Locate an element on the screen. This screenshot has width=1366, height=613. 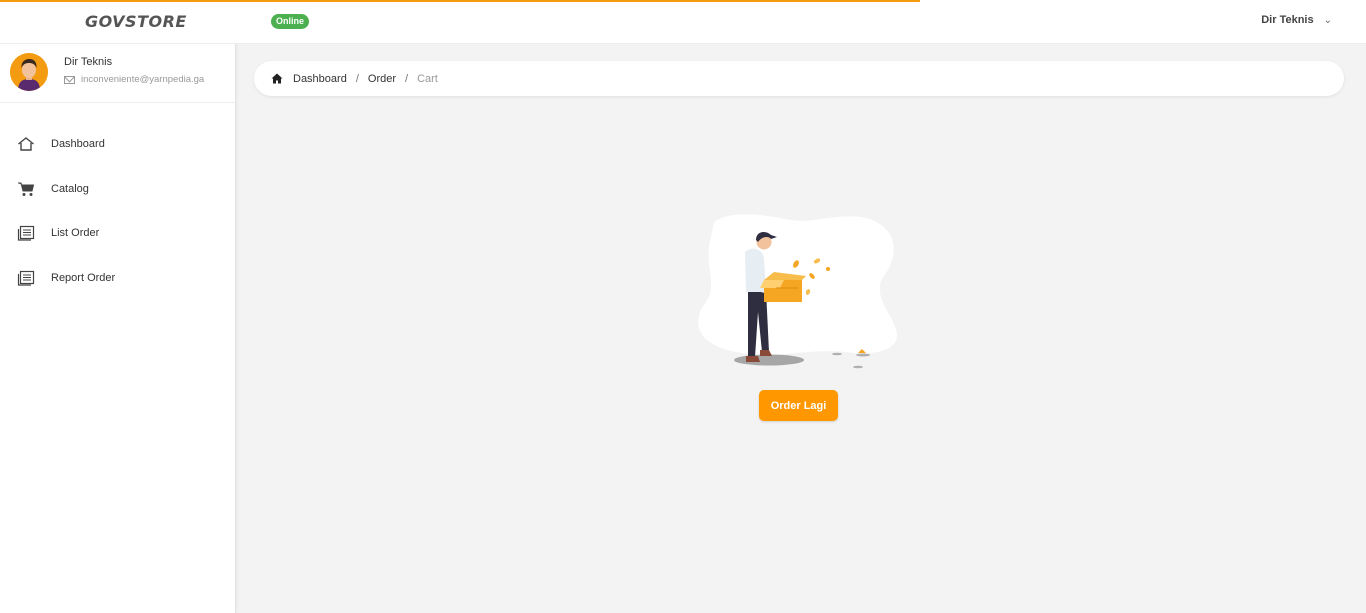
sidebar-item-label: List Order is located at coordinates (75, 233).